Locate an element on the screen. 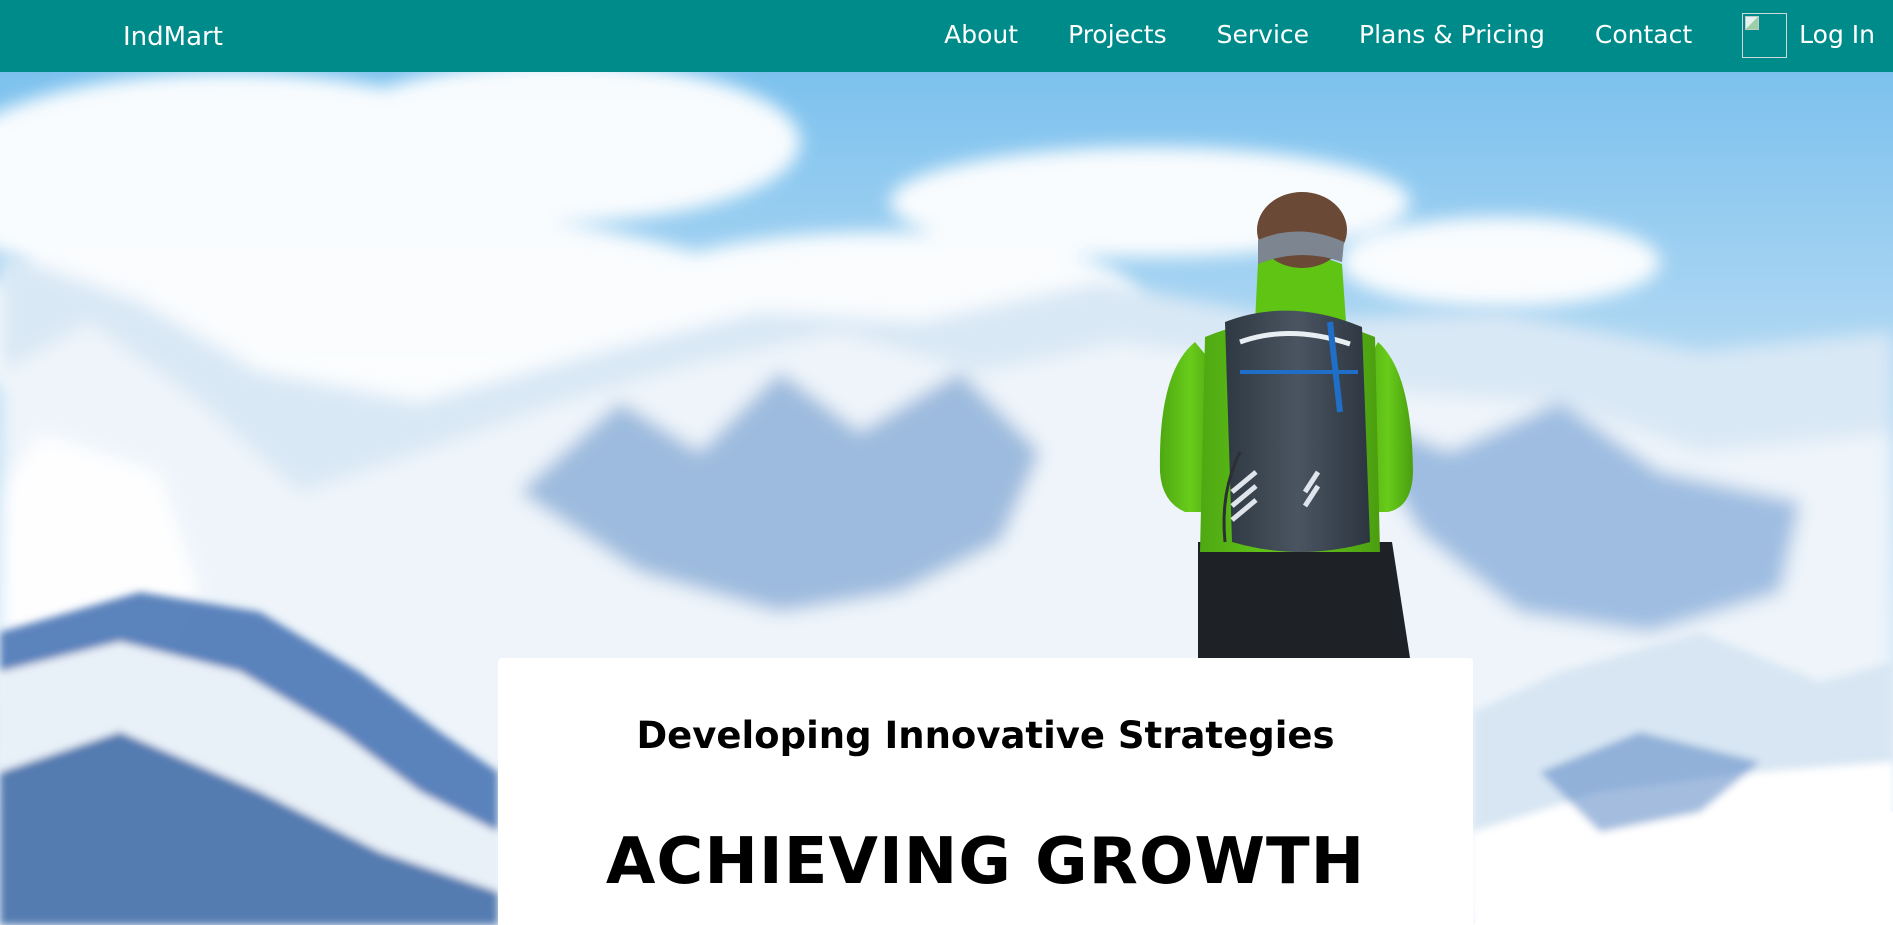  nav-link-projects: Projects is located at coordinates (1117, 35).